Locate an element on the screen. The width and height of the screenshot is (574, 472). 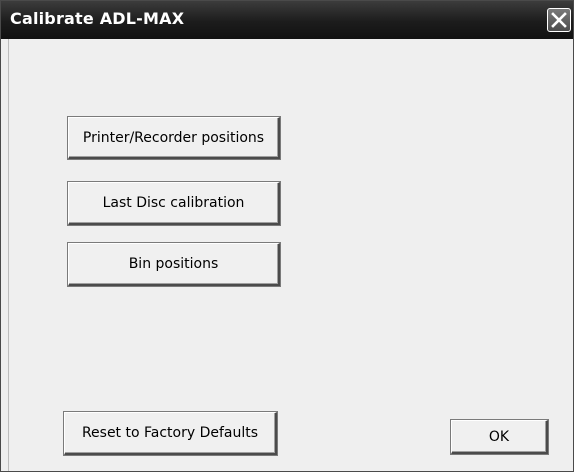
window-frame-left is located at coordinates (5, 255).